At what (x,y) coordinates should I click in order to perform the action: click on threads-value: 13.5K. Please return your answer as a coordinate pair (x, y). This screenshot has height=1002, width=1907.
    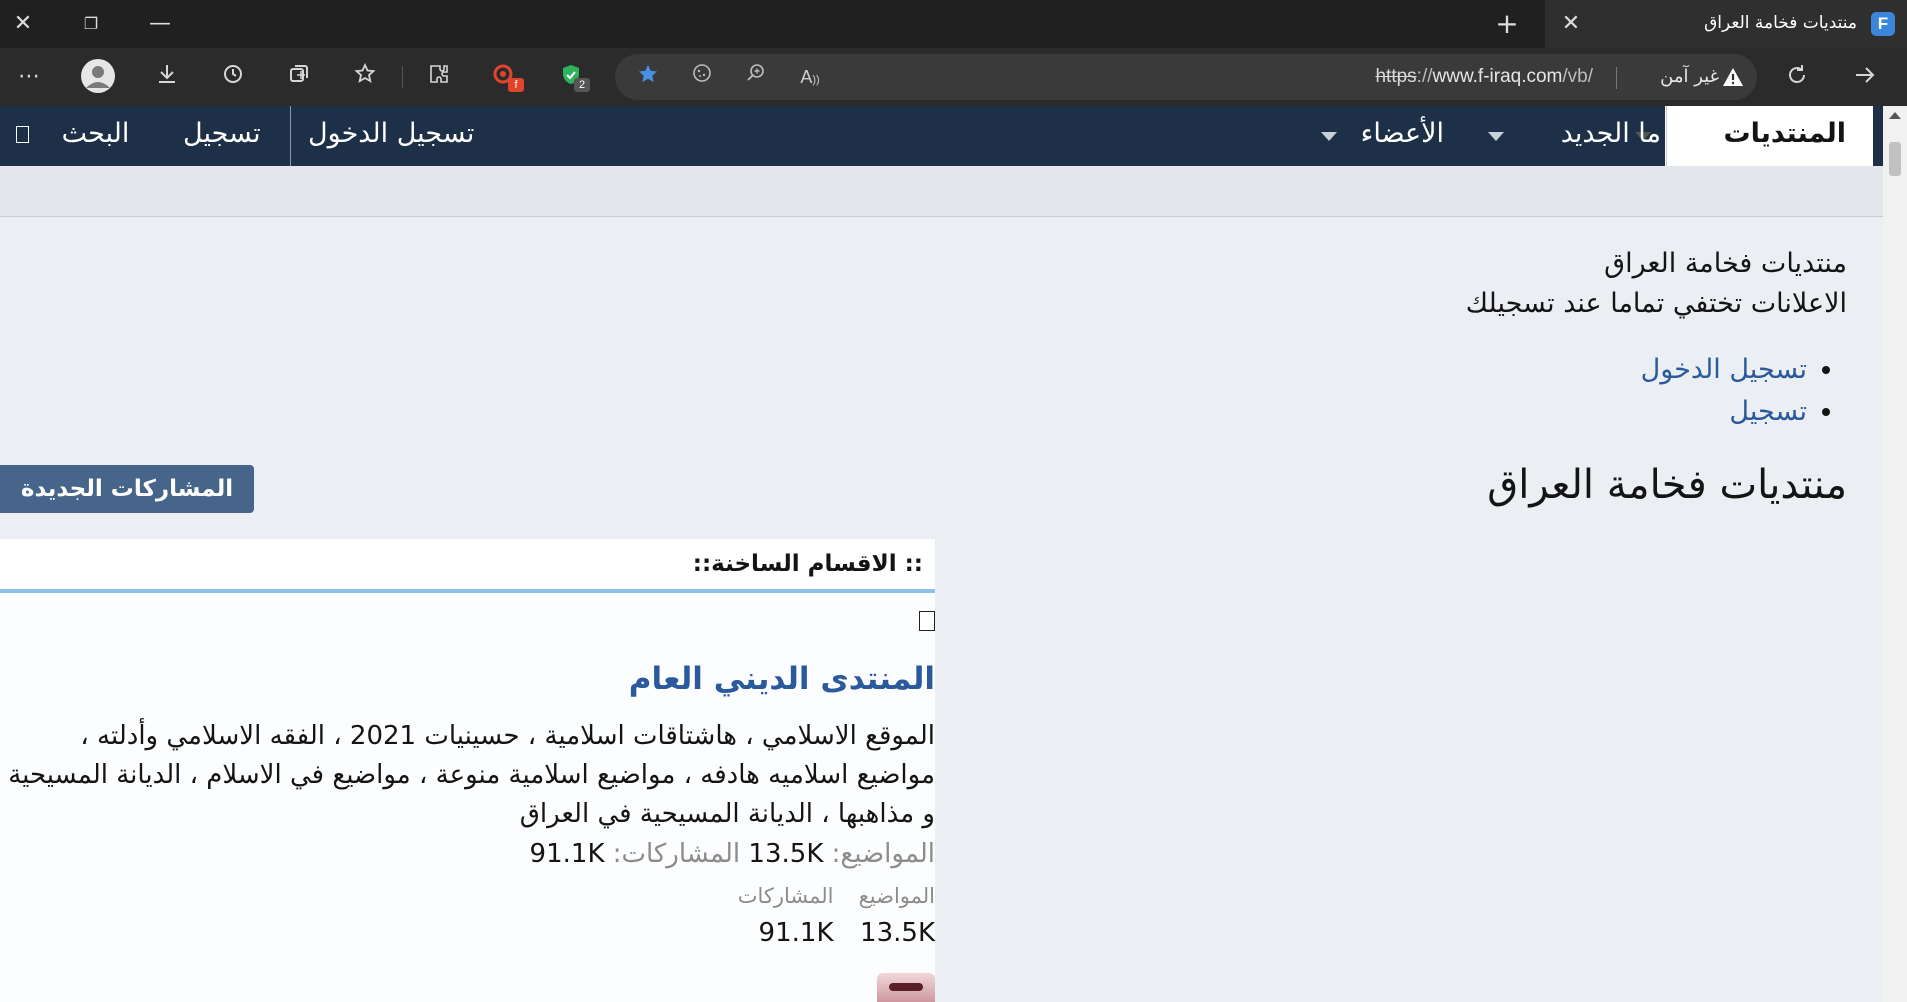
    Looking at the image, I should click on (786, 854).